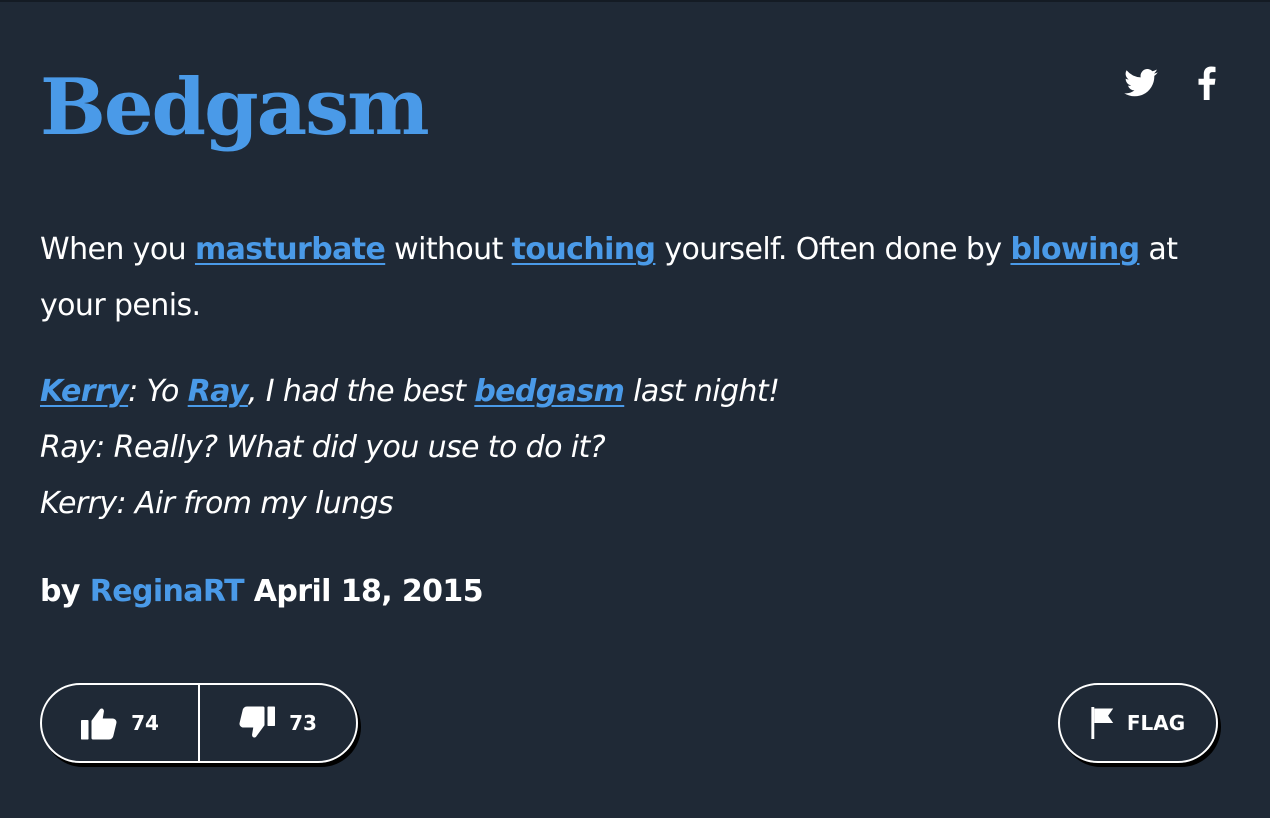  I want to click on contributor-byline: by ReginaRT April 18, 2015, so click(262, 592).